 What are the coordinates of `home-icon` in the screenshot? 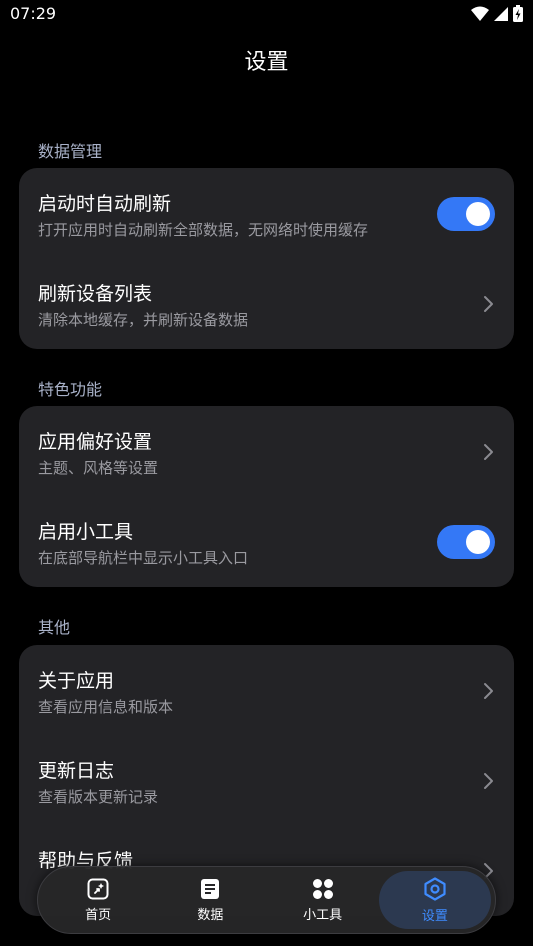 It's located at (98, 888).